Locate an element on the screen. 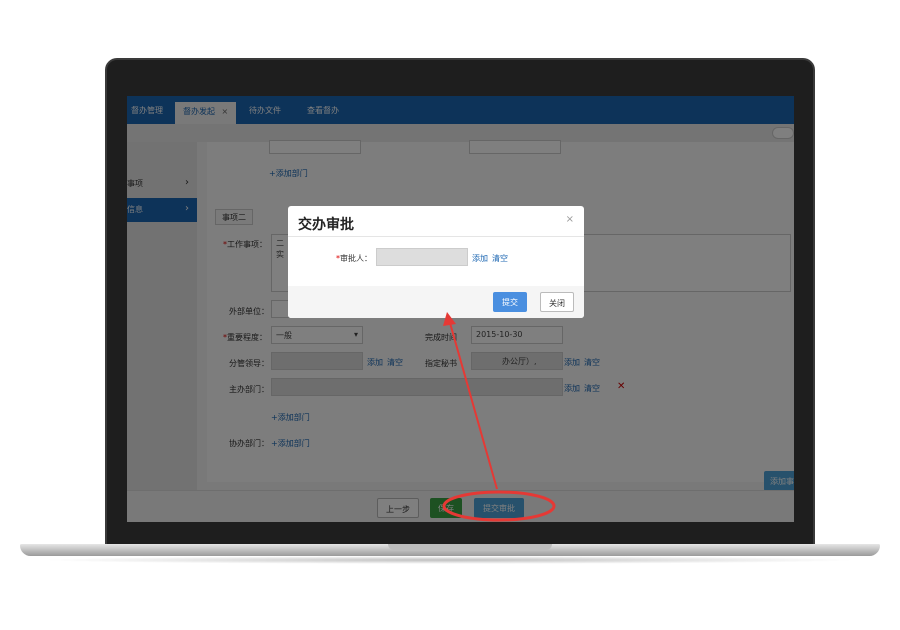  annotation-layer is located at coordinates (499, 417).